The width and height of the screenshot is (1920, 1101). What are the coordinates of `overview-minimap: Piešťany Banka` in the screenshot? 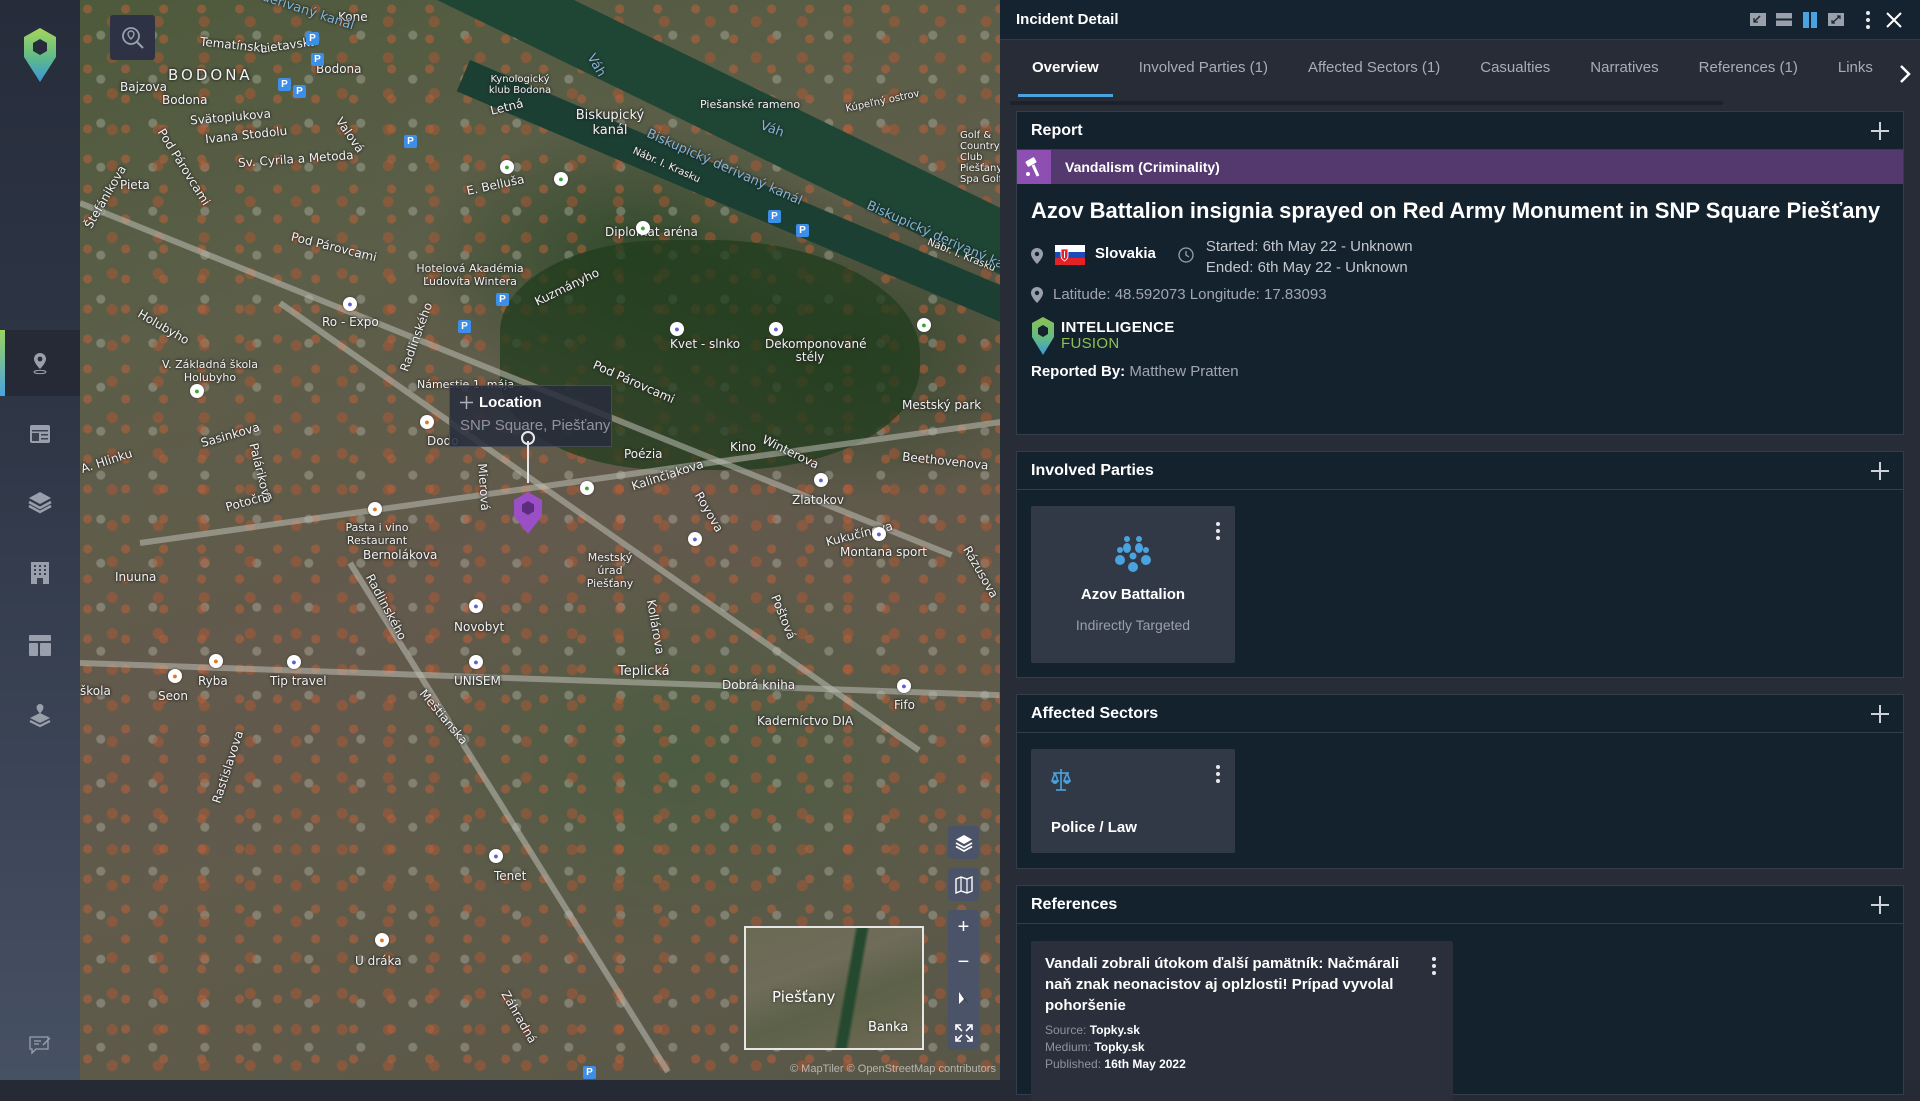 It's located at (834, 988).